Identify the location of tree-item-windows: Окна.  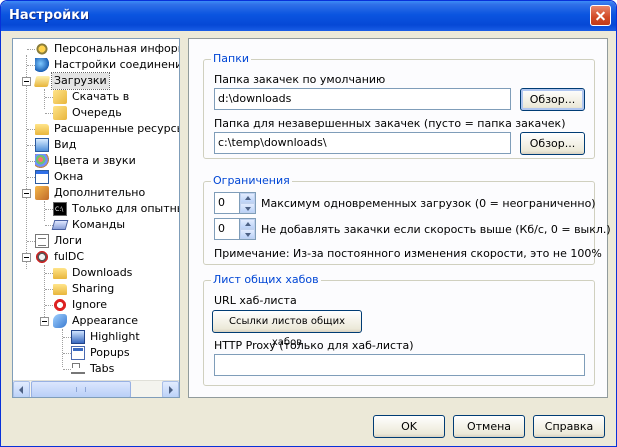
(96, 177).